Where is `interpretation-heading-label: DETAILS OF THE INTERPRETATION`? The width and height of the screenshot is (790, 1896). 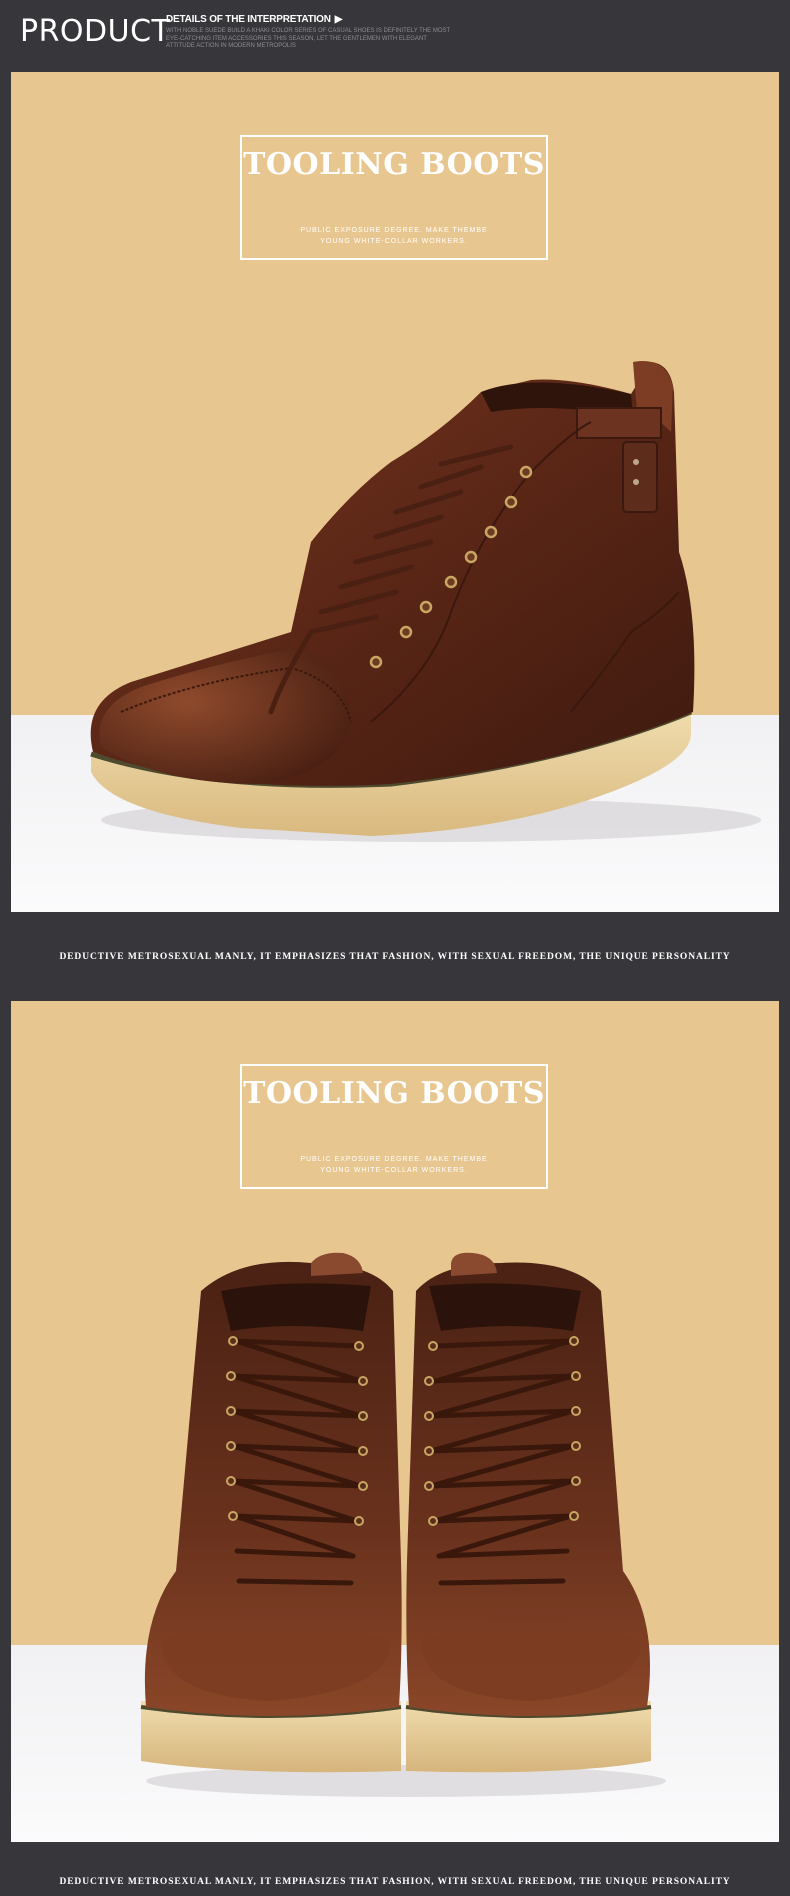
interpretation-heading-label: DETAILS OF THE INTERPRETATION is located at coordinates (248, 19).